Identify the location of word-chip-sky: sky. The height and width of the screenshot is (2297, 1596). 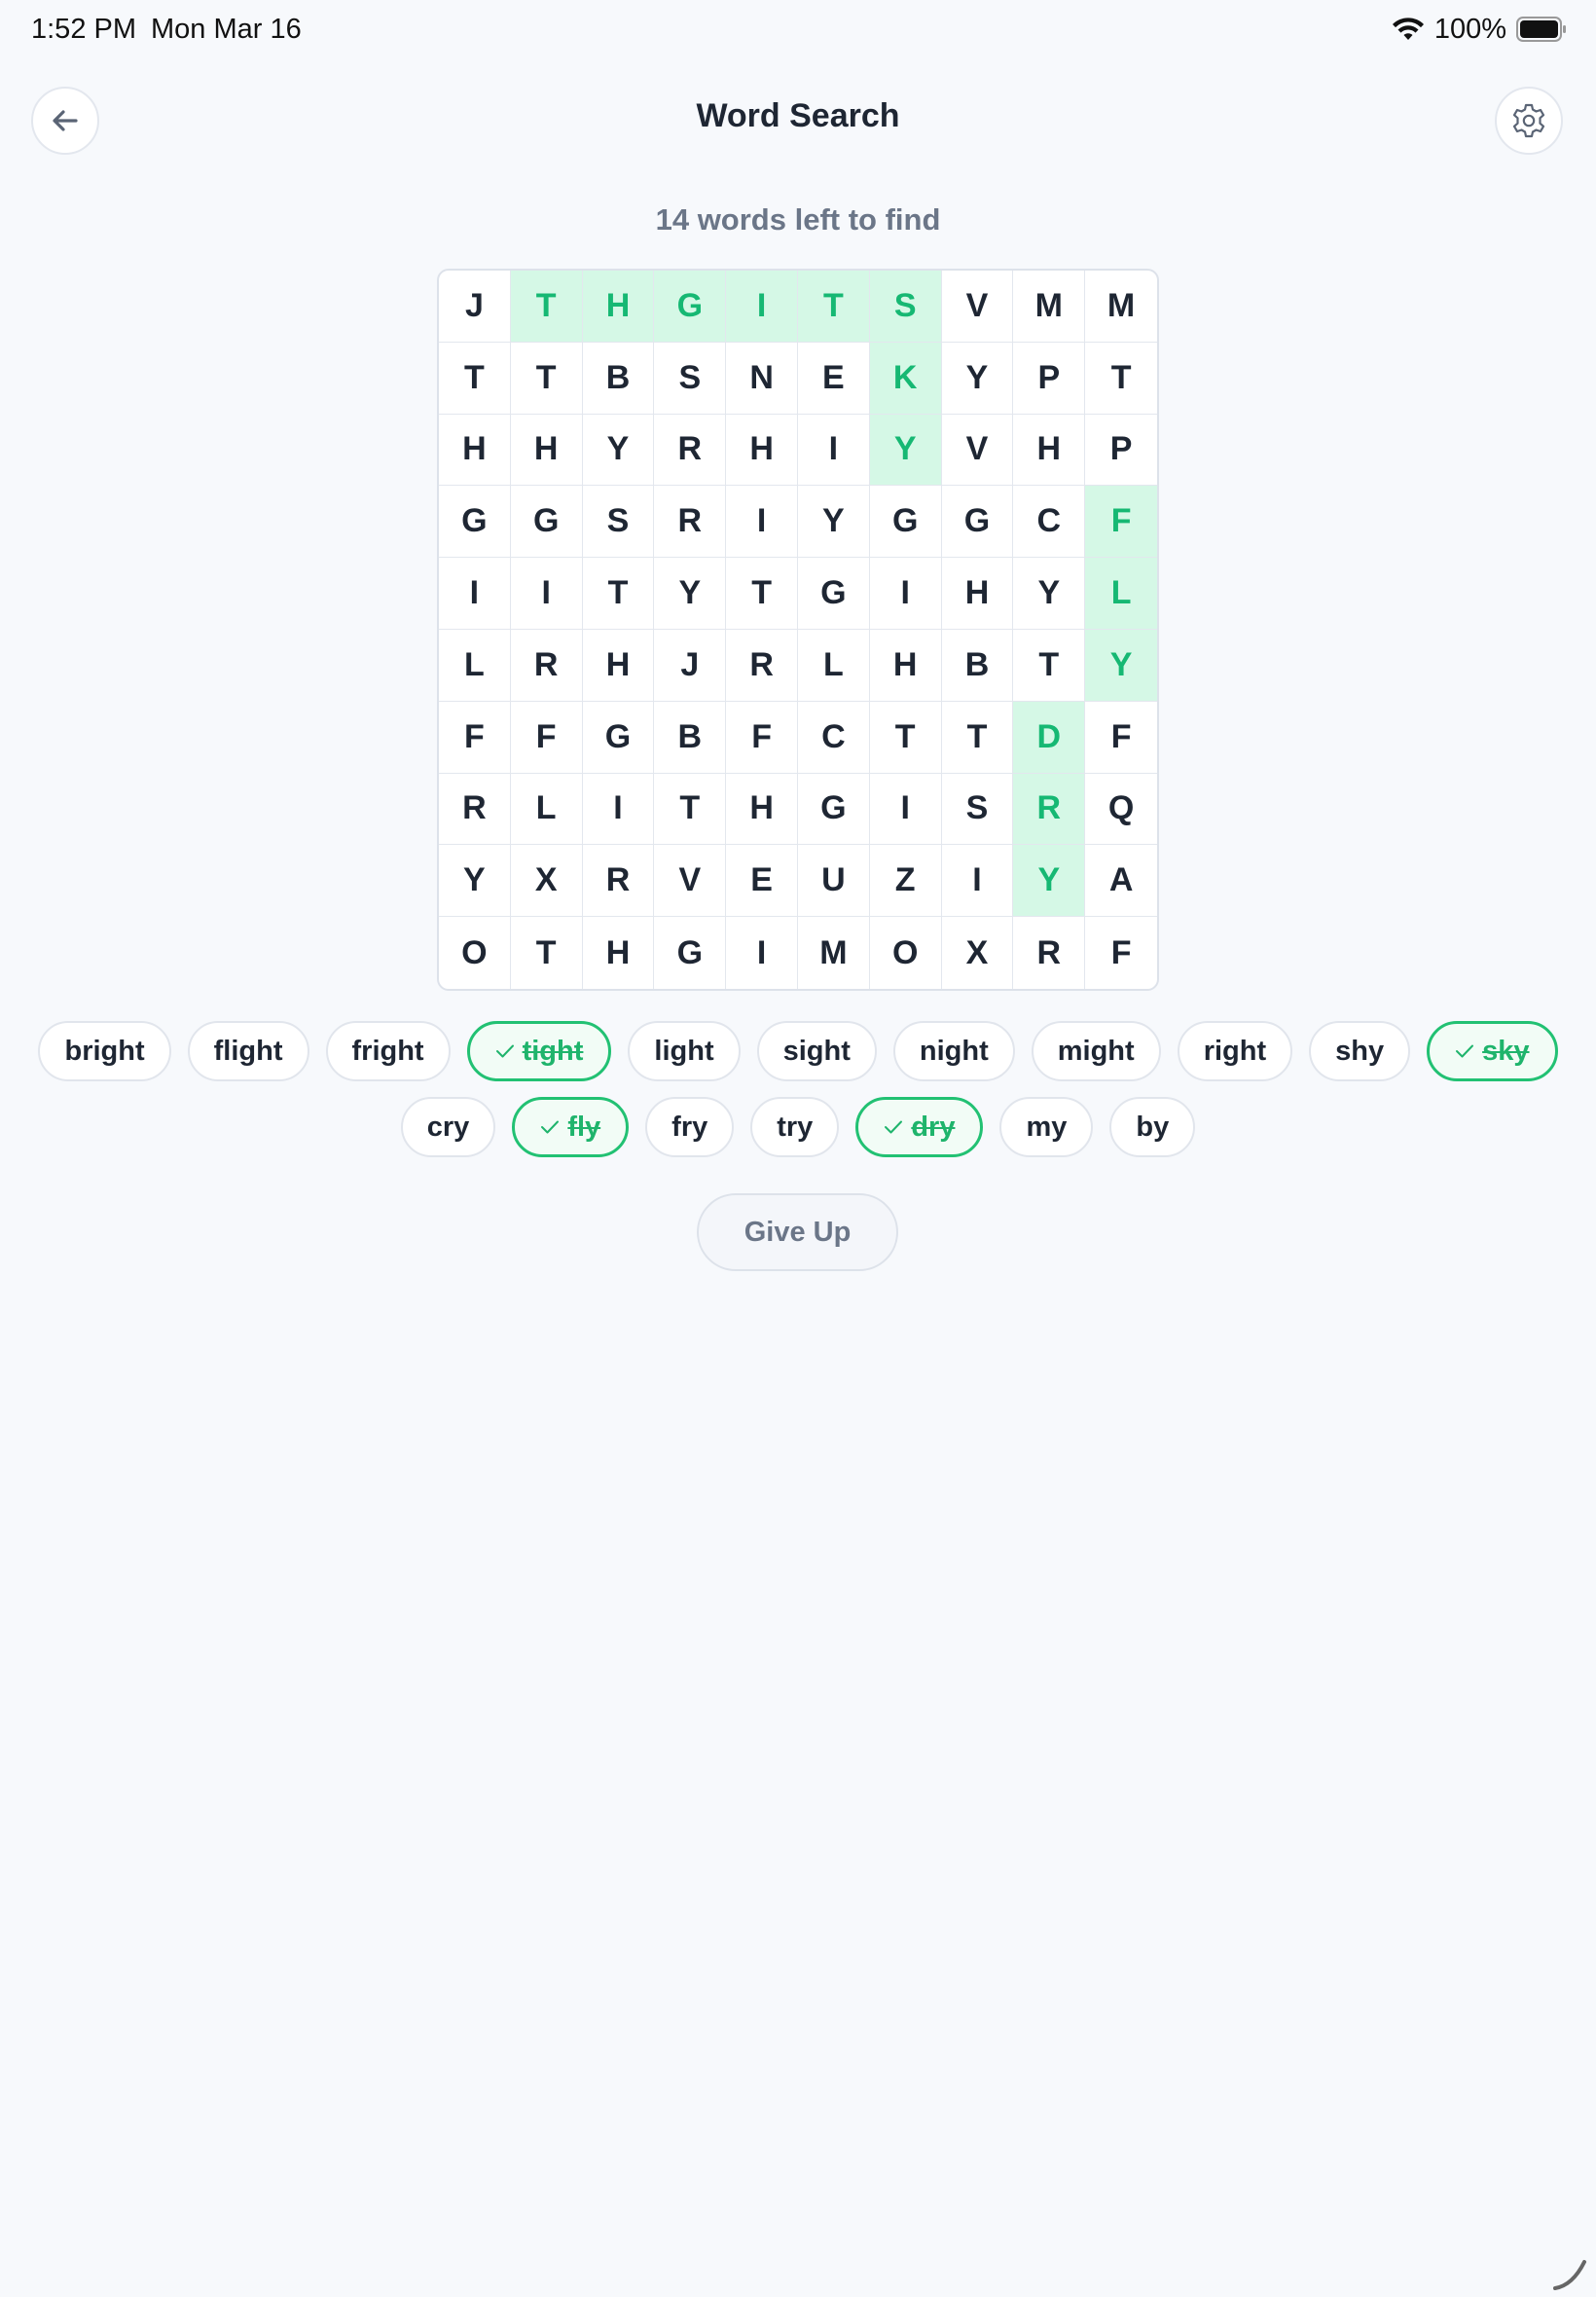
(1492, 1051).